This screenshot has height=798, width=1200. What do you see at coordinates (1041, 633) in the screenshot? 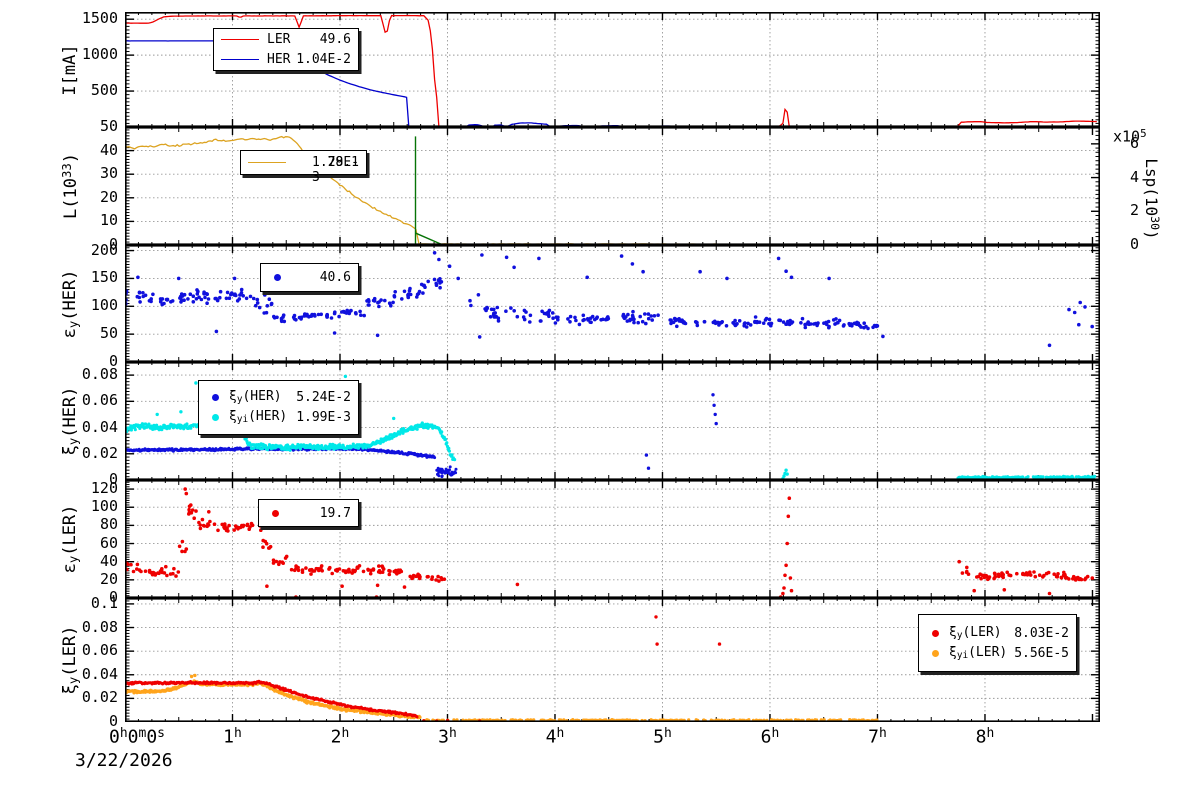
I see `legend-value: 8.03E-2` at bounding box center [1041, 633].